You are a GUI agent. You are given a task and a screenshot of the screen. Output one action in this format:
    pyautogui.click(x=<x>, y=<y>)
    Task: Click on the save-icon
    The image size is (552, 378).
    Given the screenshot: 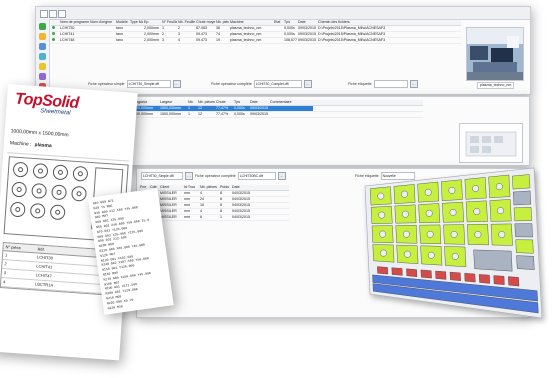 What is the action you would take?
    pyautogui.click(x=44, y=14)
    